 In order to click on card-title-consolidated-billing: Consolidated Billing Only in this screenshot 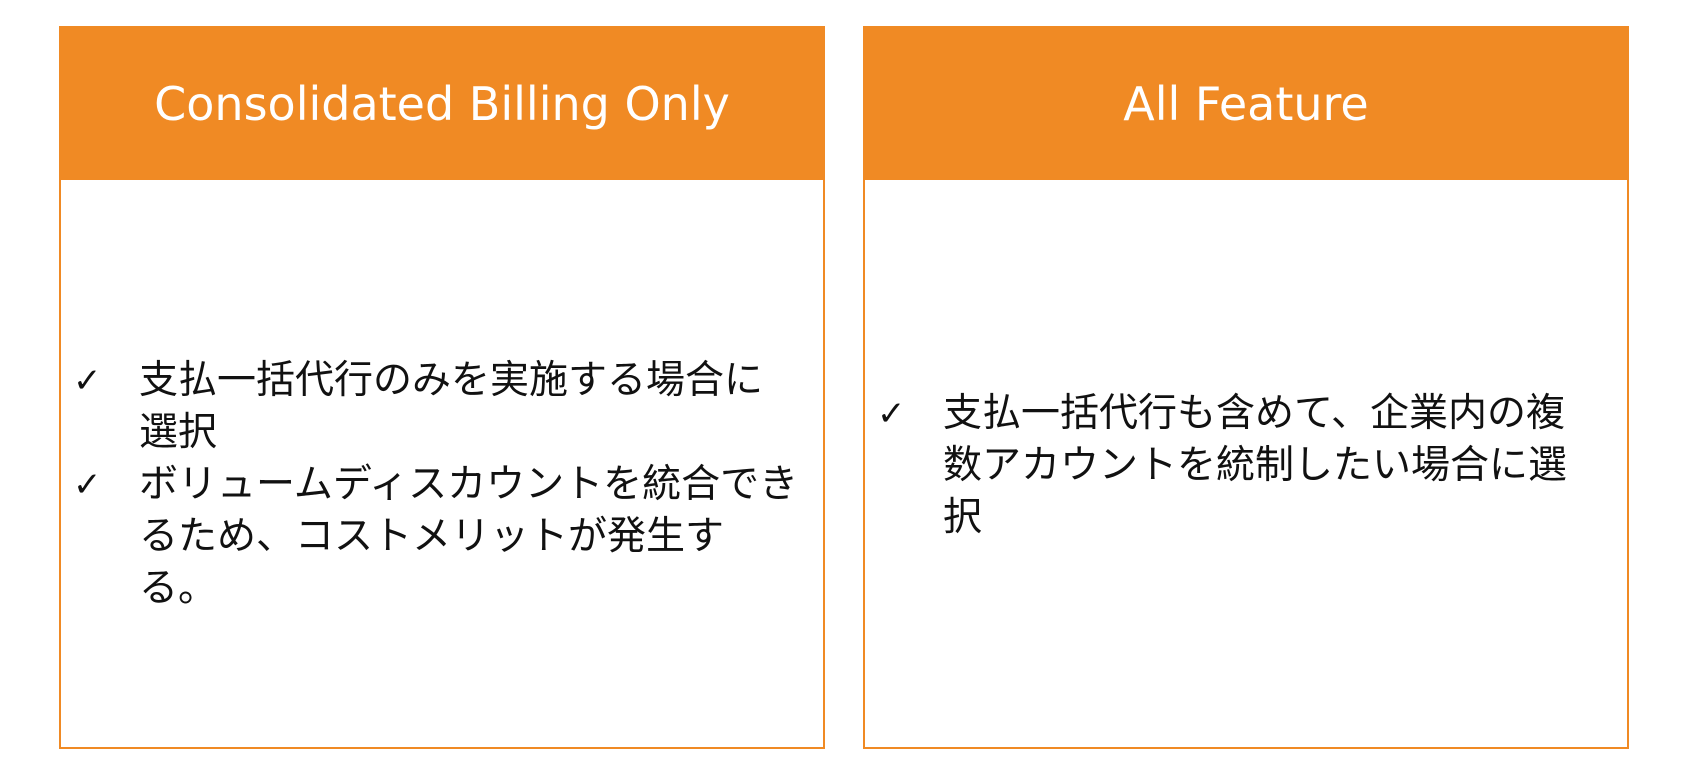, I will do `click(442, 104)`.